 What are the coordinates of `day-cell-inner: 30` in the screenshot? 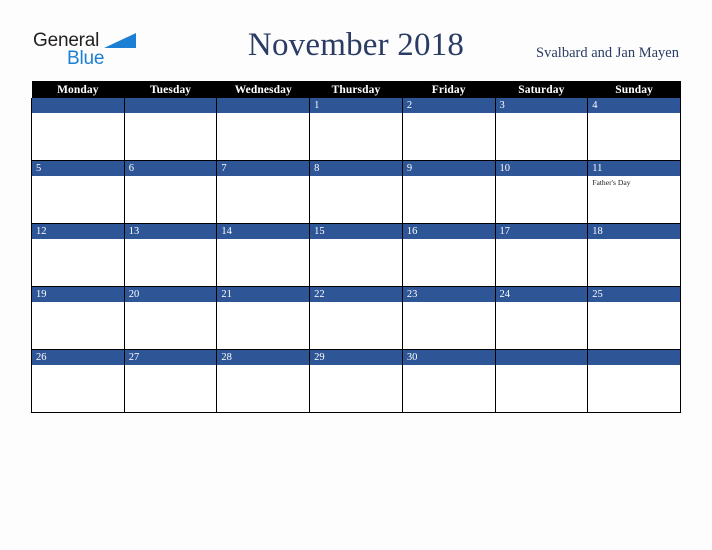 It's located at (448, 381).